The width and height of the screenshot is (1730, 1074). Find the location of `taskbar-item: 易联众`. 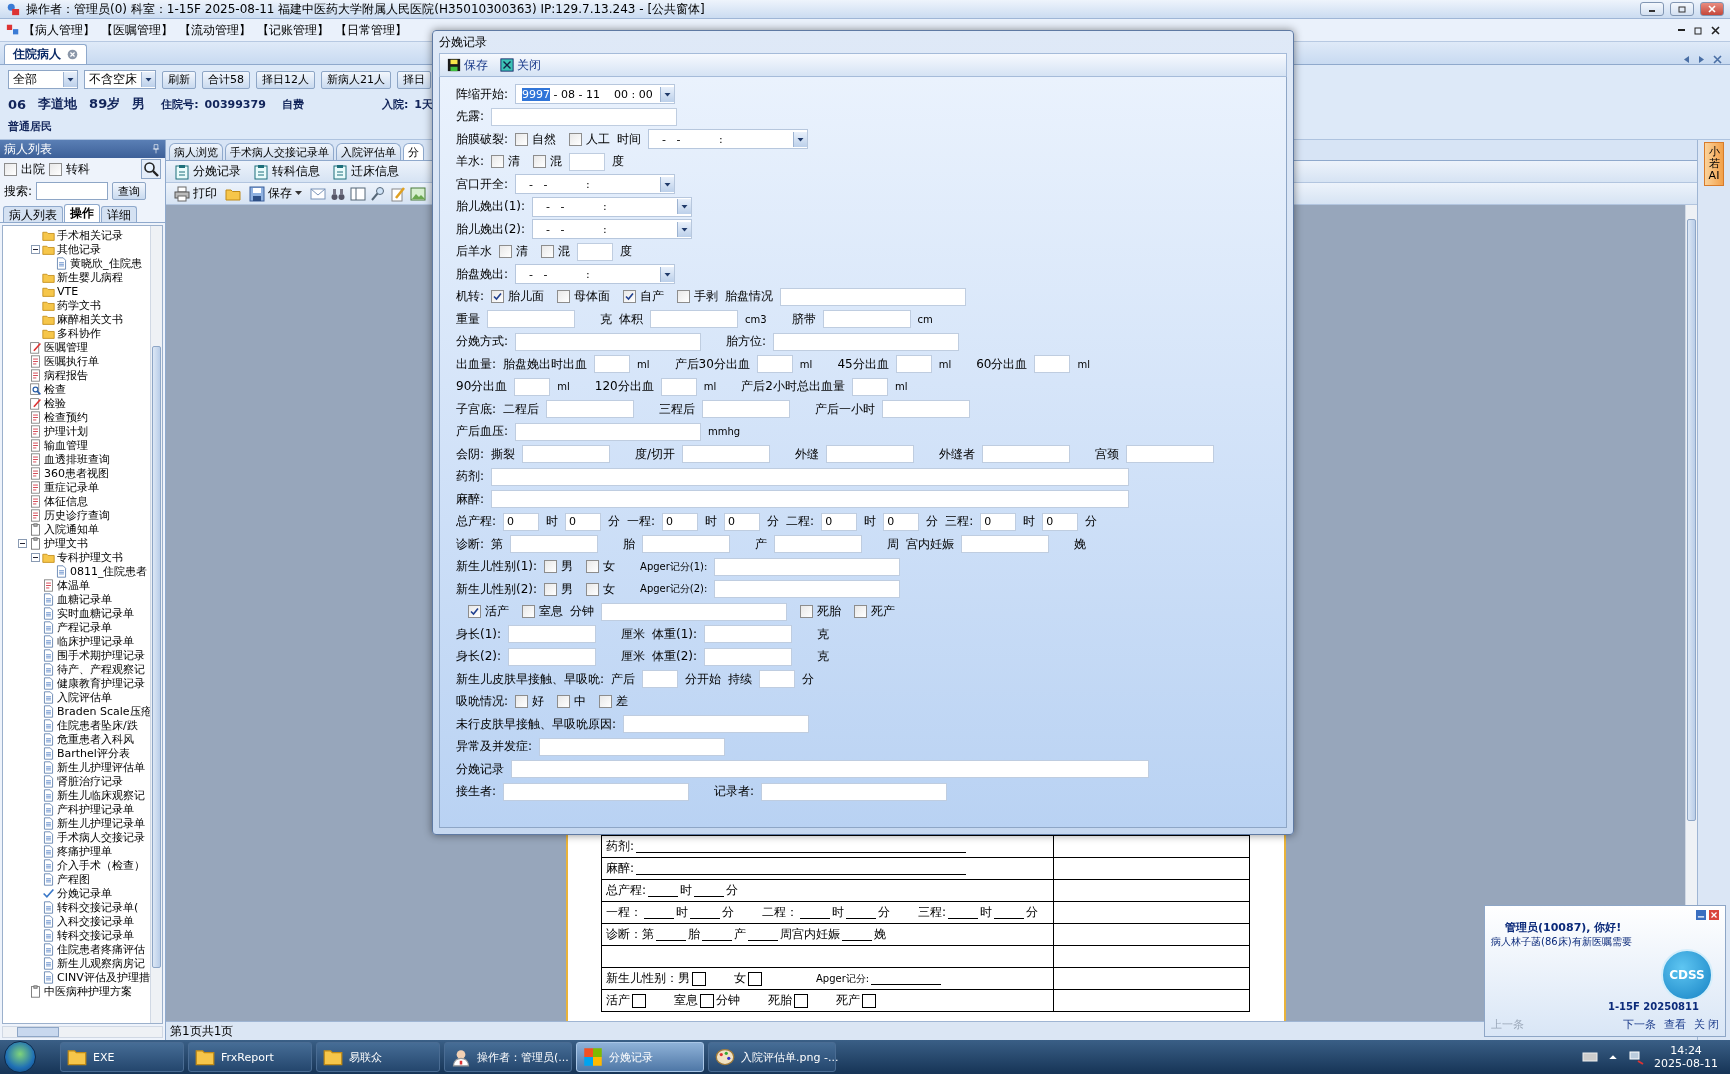

taskbar-item: 易联众 is located at coordinates (378, 1057).